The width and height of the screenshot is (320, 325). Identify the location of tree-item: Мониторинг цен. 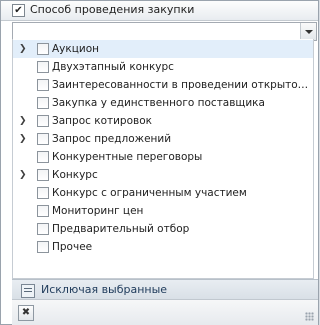
(163, 211).